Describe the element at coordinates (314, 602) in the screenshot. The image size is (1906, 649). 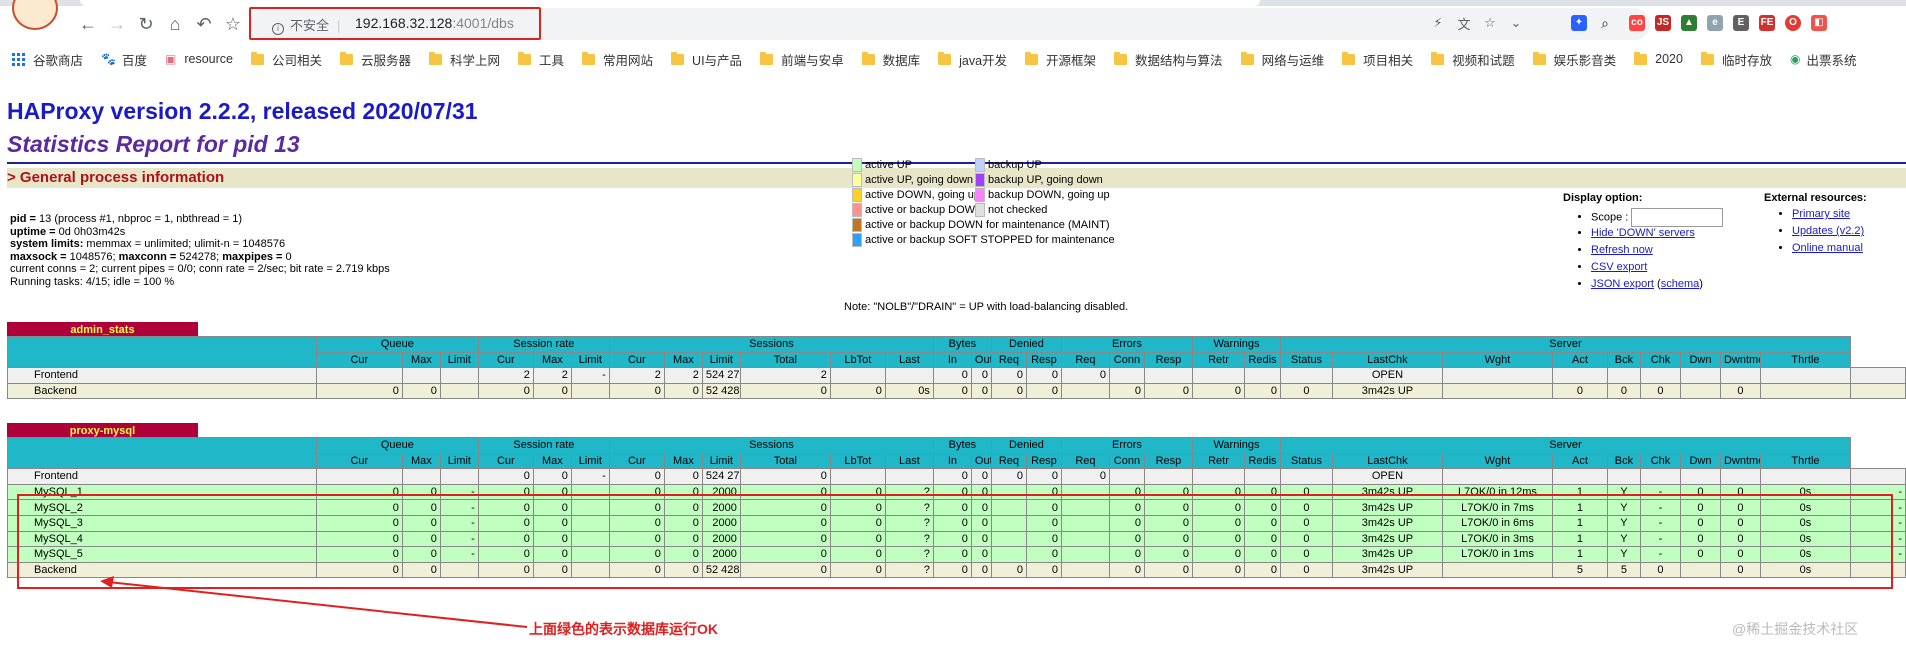
I see `annotation-arrow` at that location.